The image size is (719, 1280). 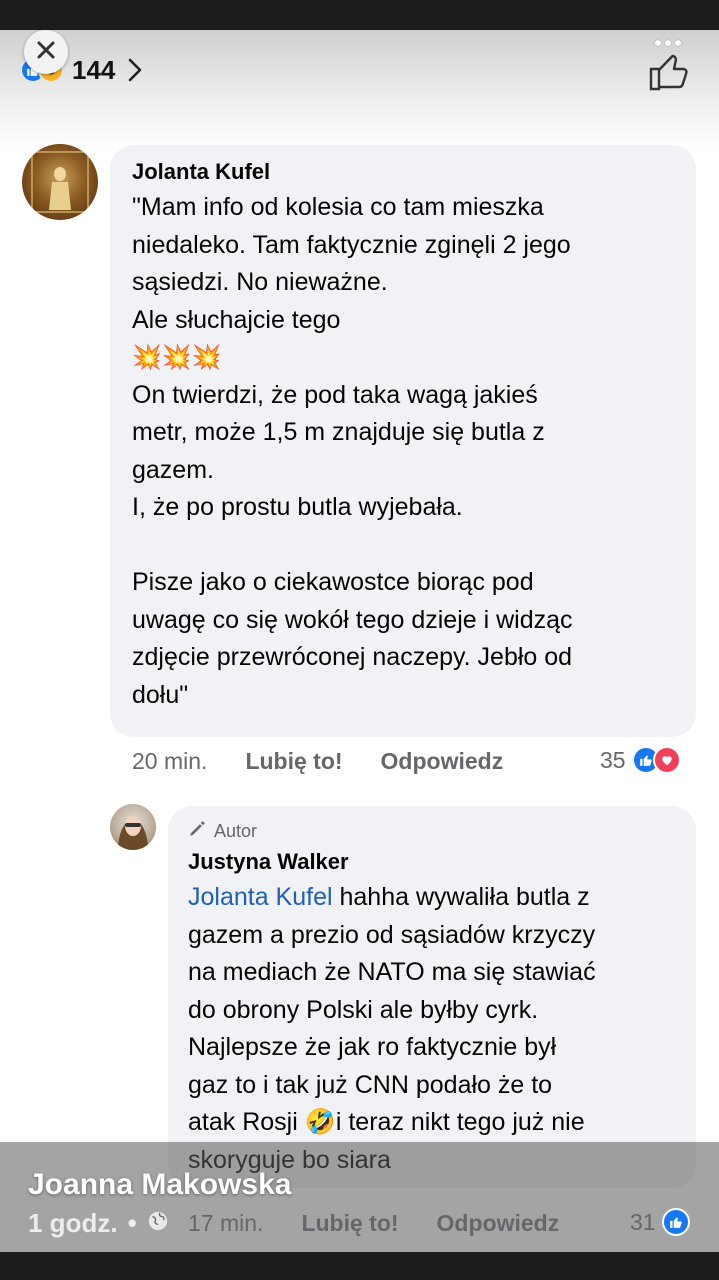 What do you see at coordinates (432, 862) in the screenshot?
I see `comment-author: Justyna Walker` at bounding box center [432, 862].